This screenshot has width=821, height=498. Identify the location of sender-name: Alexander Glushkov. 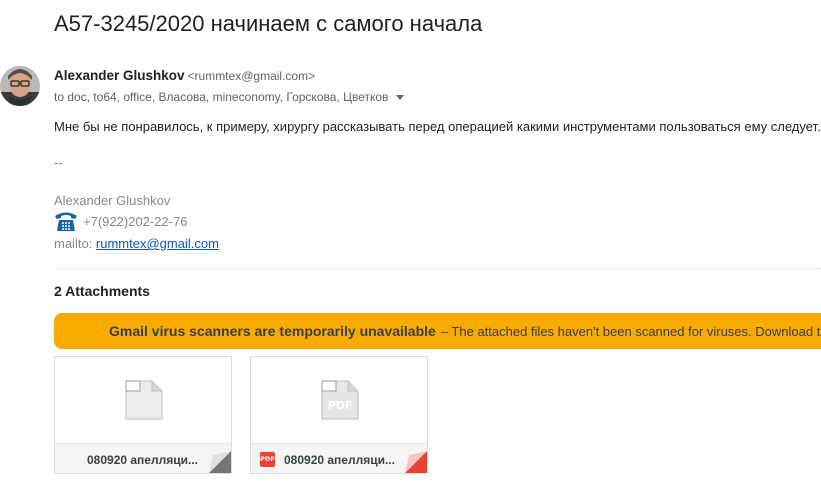
(119, 75).